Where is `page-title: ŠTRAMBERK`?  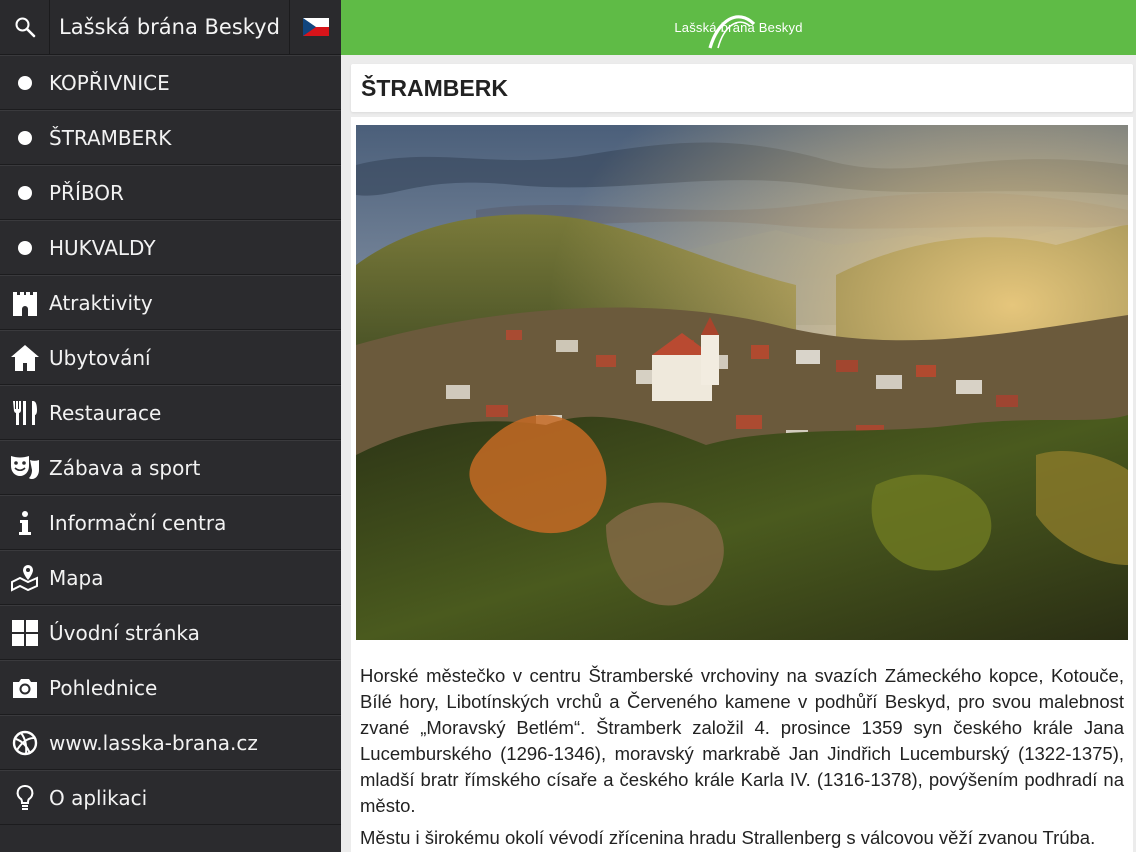
page-title: ŠTRAMBERK is located at coordinates (434, 87).